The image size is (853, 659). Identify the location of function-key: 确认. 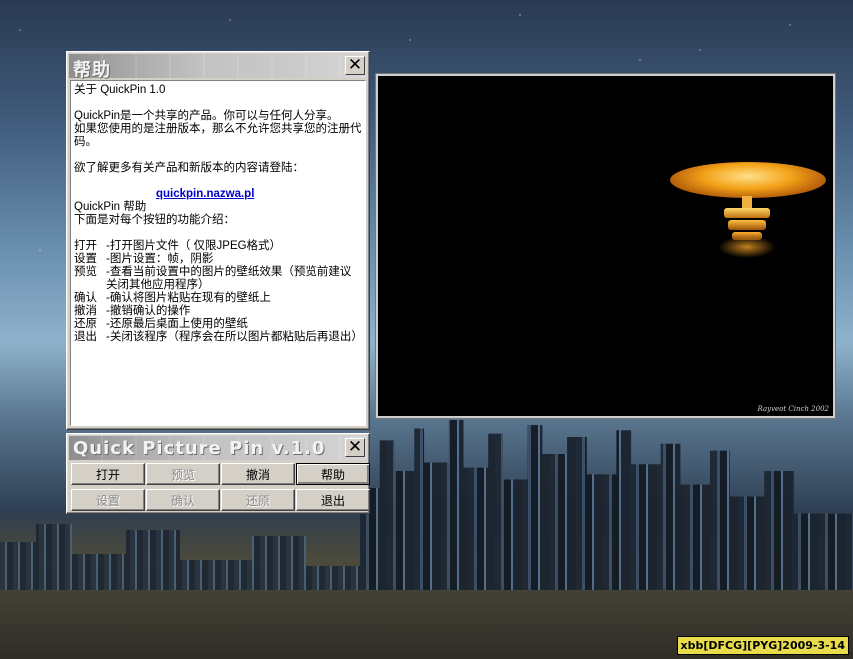
(85, 298).